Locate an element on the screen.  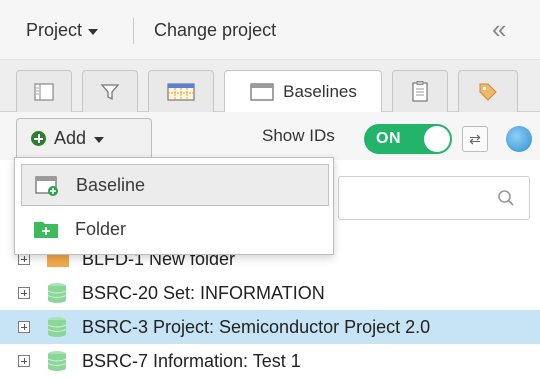
tree-row: BSRC-7 Information: Test 1 is located at coordinates (270, 361).